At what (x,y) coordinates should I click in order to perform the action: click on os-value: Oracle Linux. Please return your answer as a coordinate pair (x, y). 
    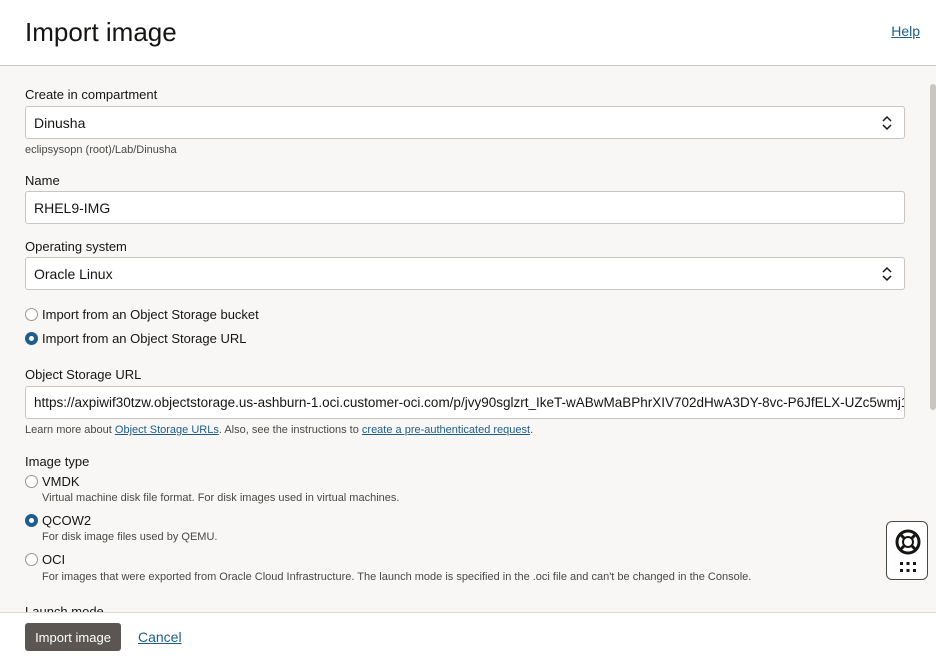
    Looking at the image, I should click on (73, 273).